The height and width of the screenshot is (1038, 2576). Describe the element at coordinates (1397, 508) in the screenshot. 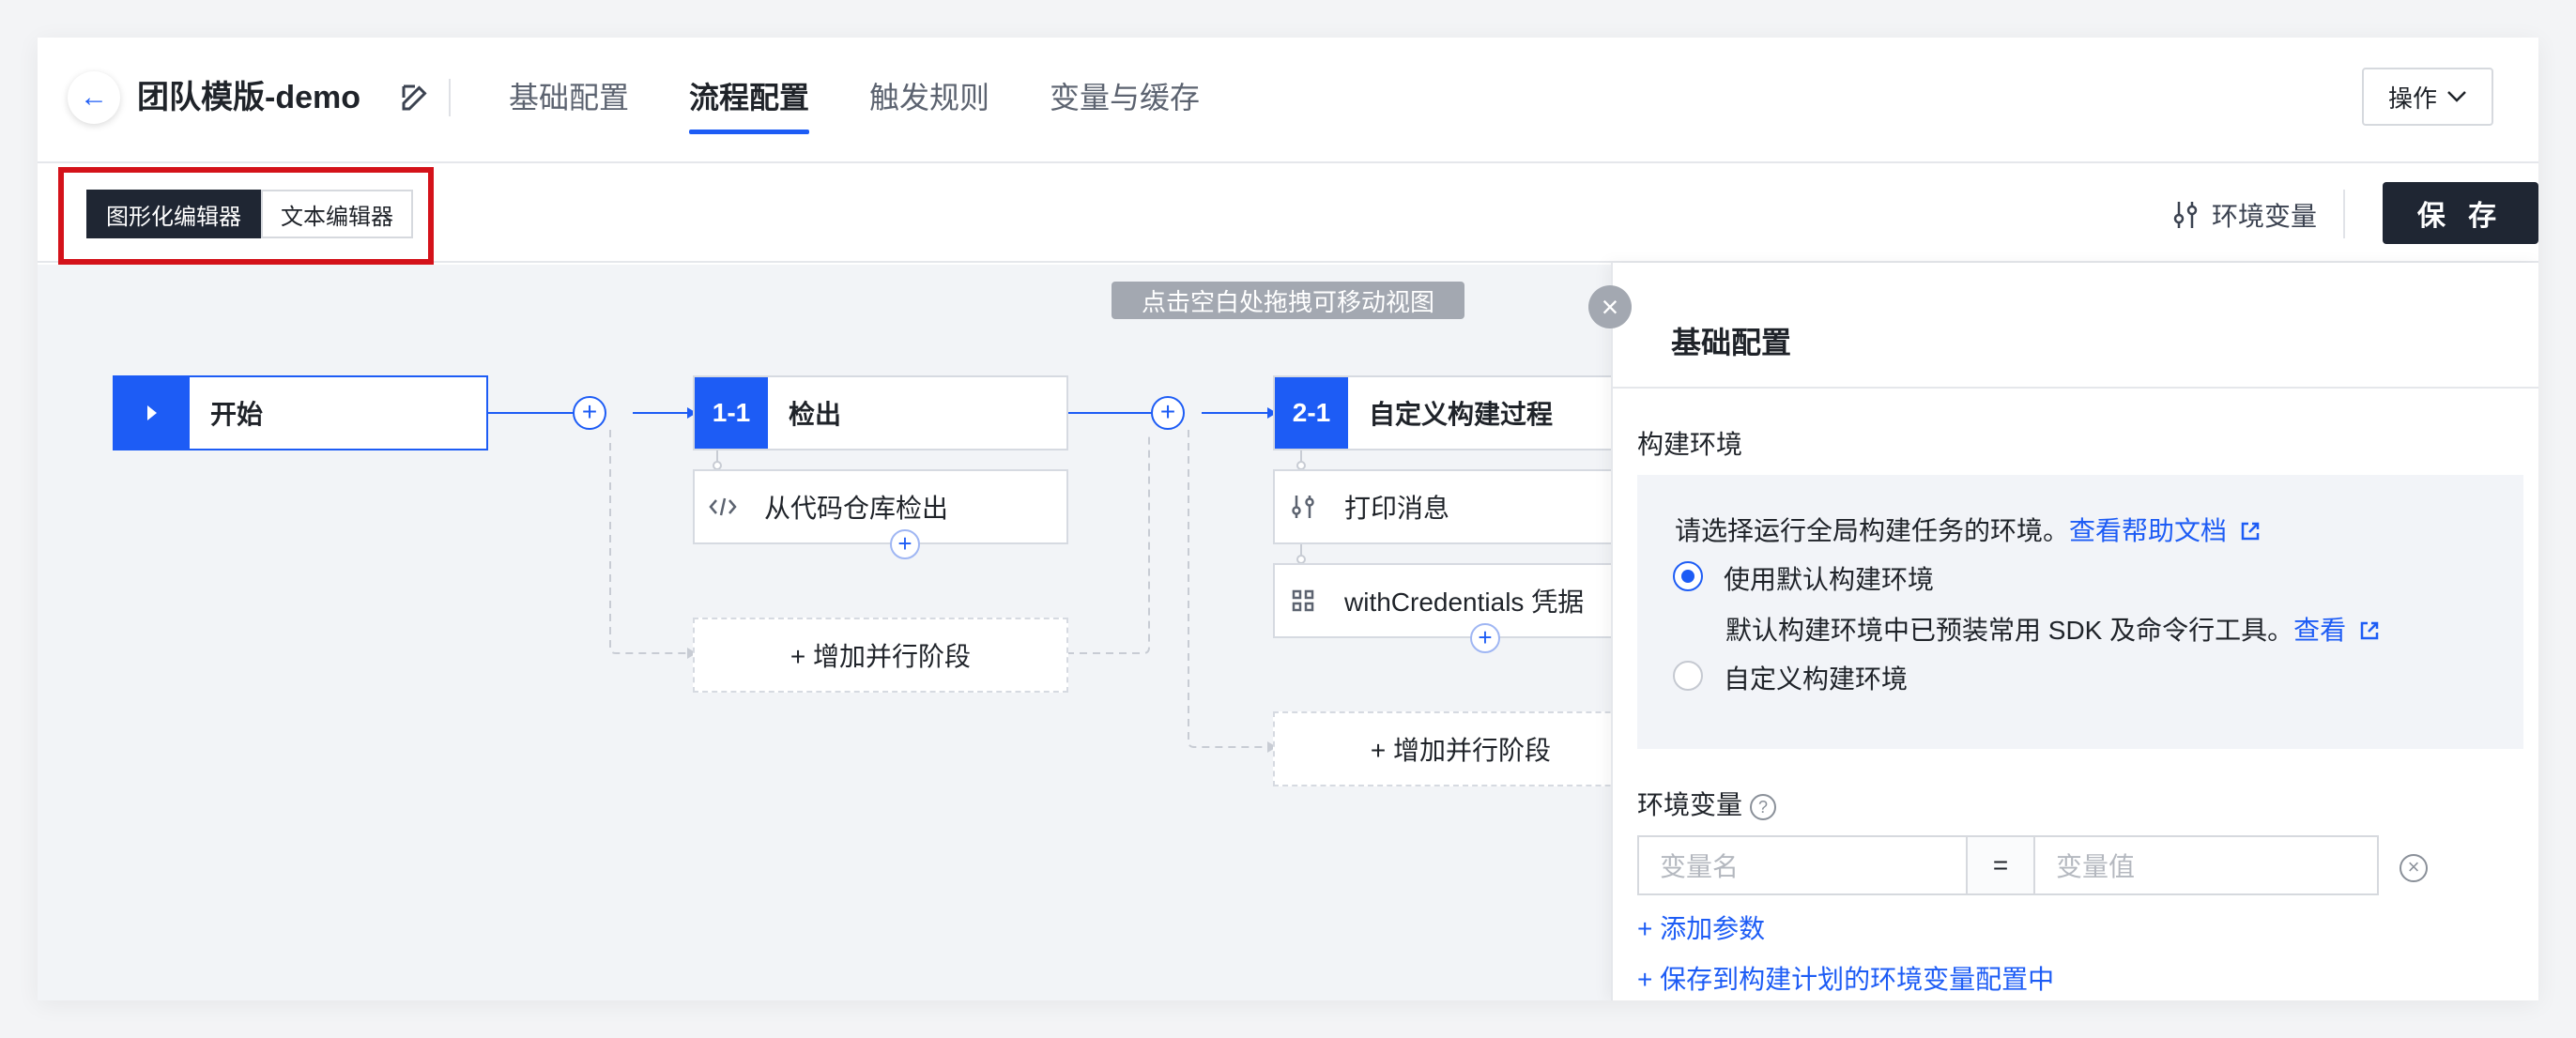

I see `step-label: 打印消息` at that location.